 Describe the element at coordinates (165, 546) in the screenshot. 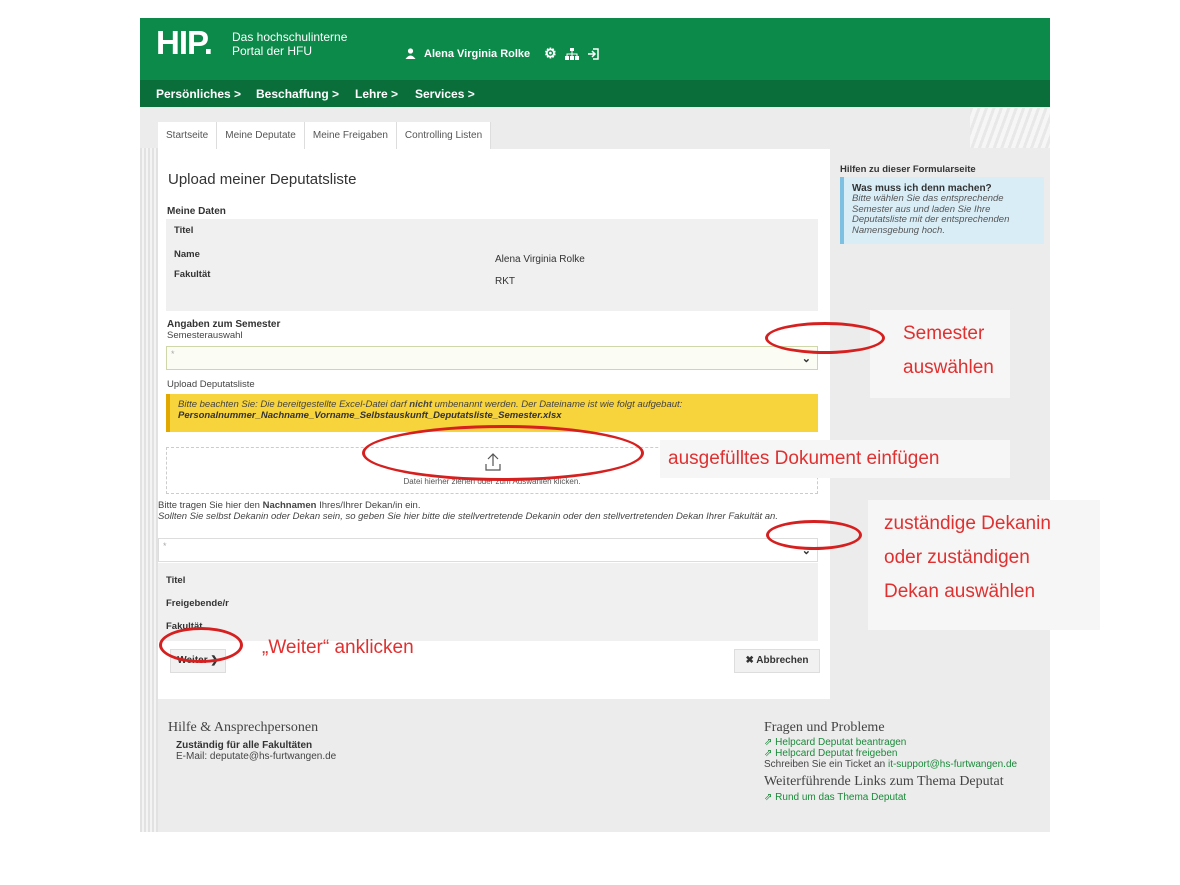

I see `dekan-selected-value: *` at that location.